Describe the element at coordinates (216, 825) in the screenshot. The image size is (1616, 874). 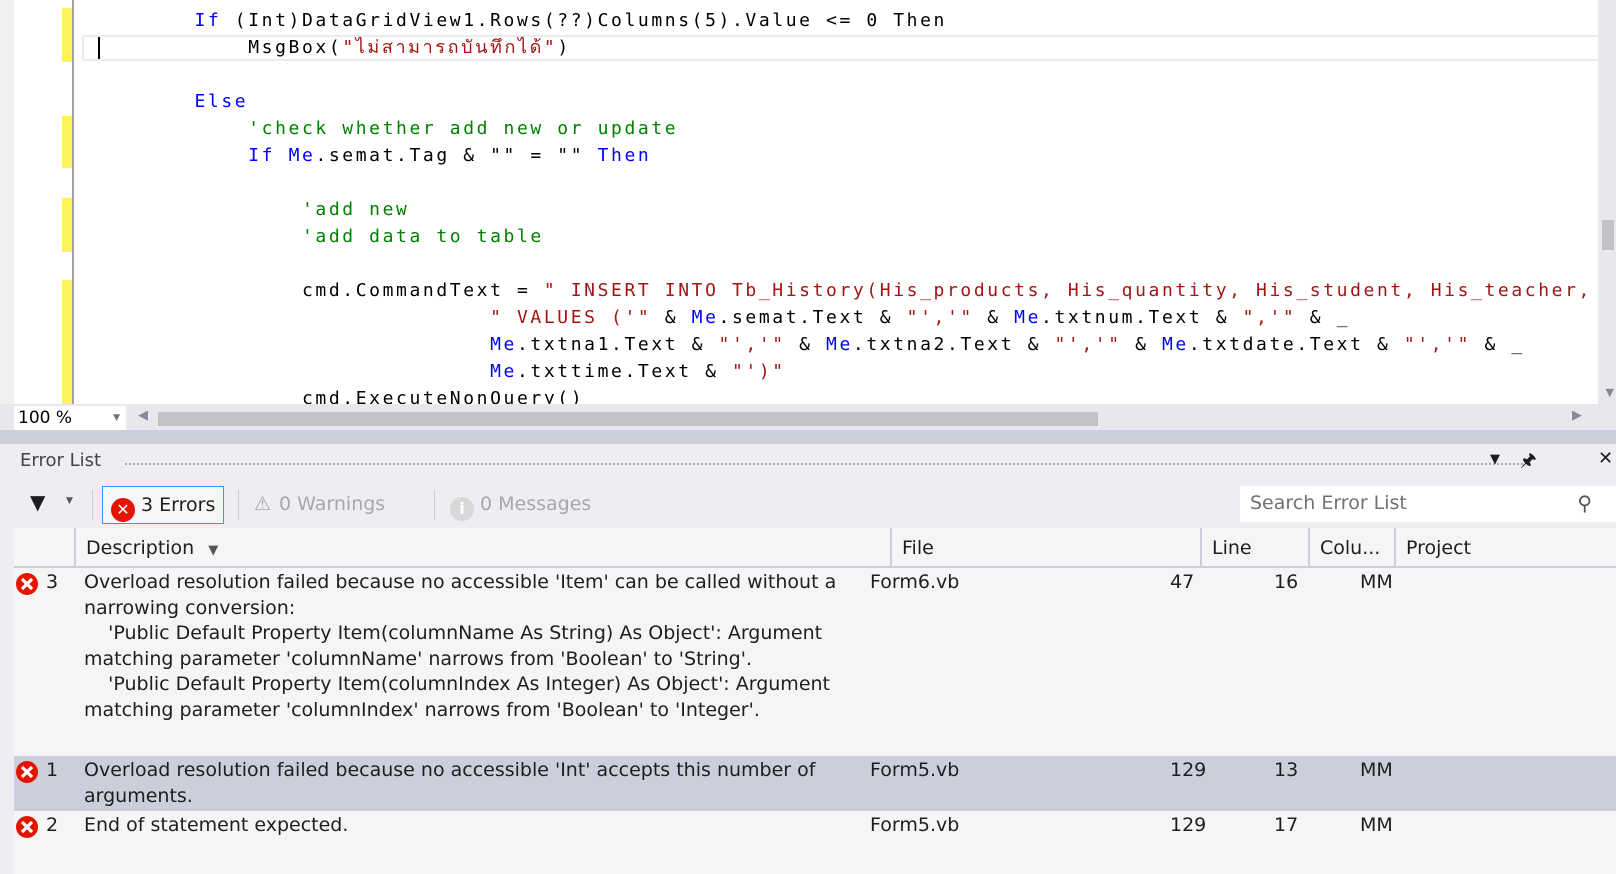
I see `error-description: End of statement expected.` at that location.